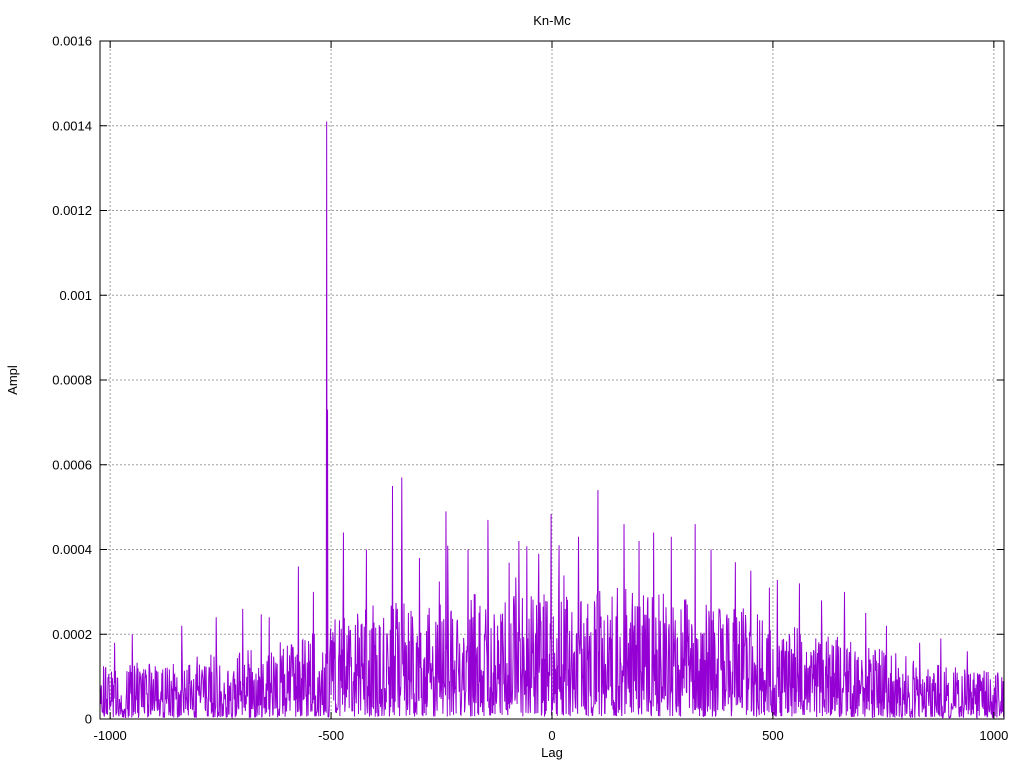 This screenshot has height=768, width=1024. I want to click on chart-title: Kn-Mc, so click(552, 20).